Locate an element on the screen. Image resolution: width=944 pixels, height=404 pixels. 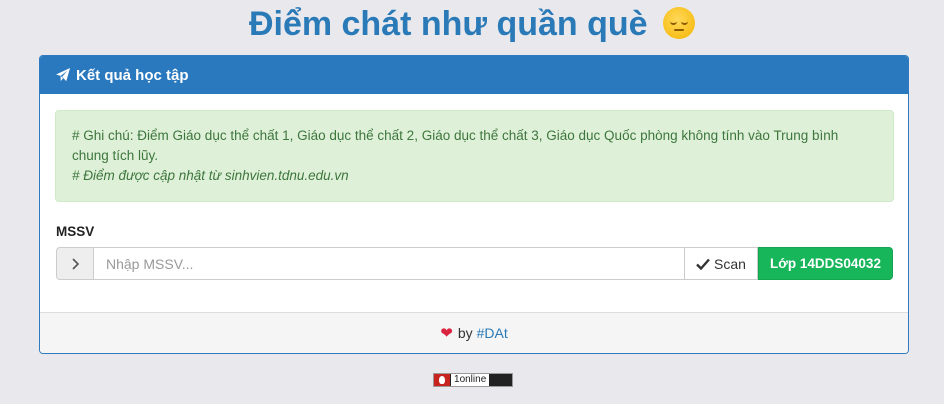
page-title-text: Điểm chát như quần què is located at coordinates (448, 24).